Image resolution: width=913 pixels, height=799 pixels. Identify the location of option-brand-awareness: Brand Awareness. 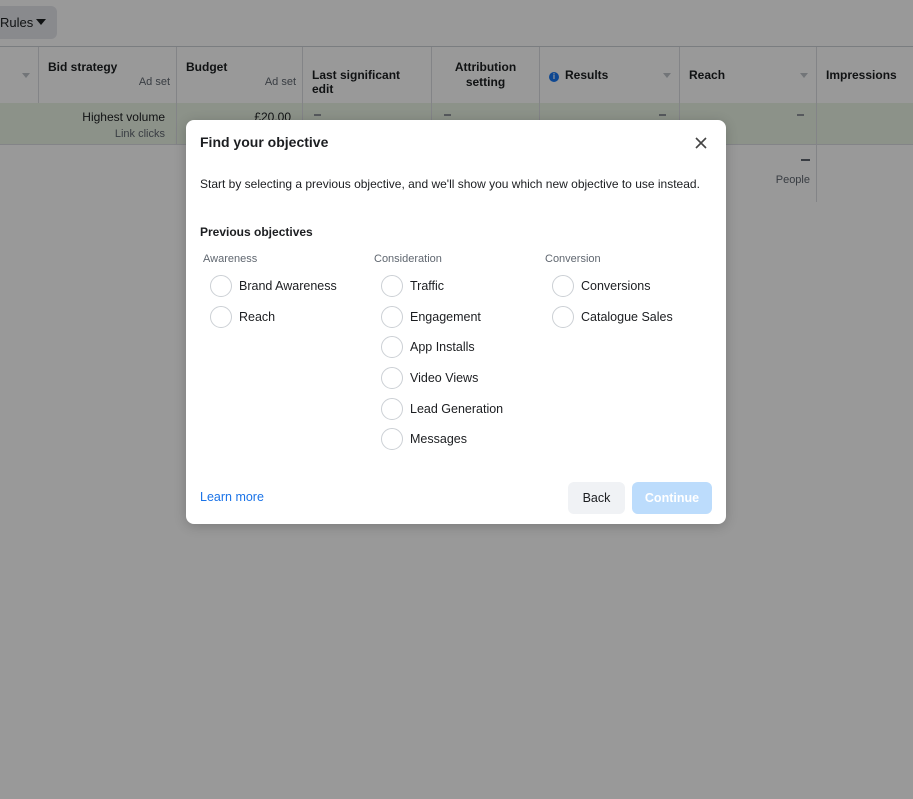
(285, 286).